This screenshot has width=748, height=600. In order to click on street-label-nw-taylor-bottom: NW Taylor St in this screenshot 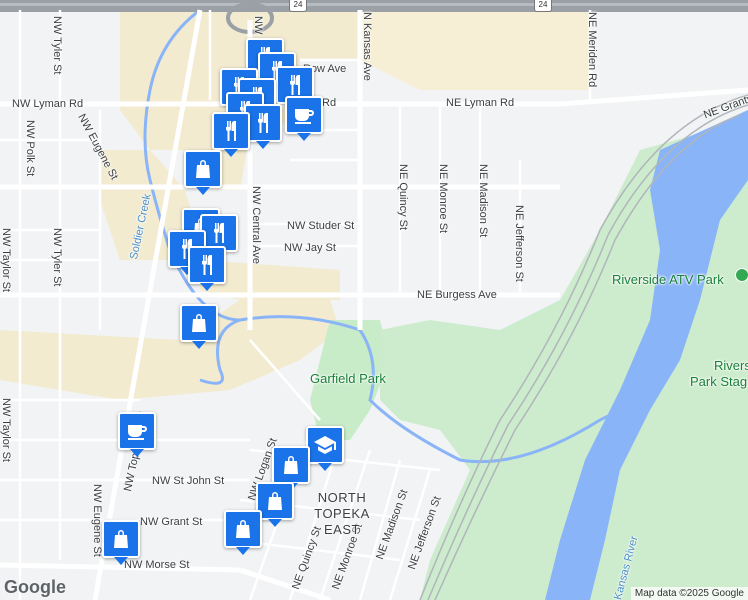, I will do `click(6, 430)`.